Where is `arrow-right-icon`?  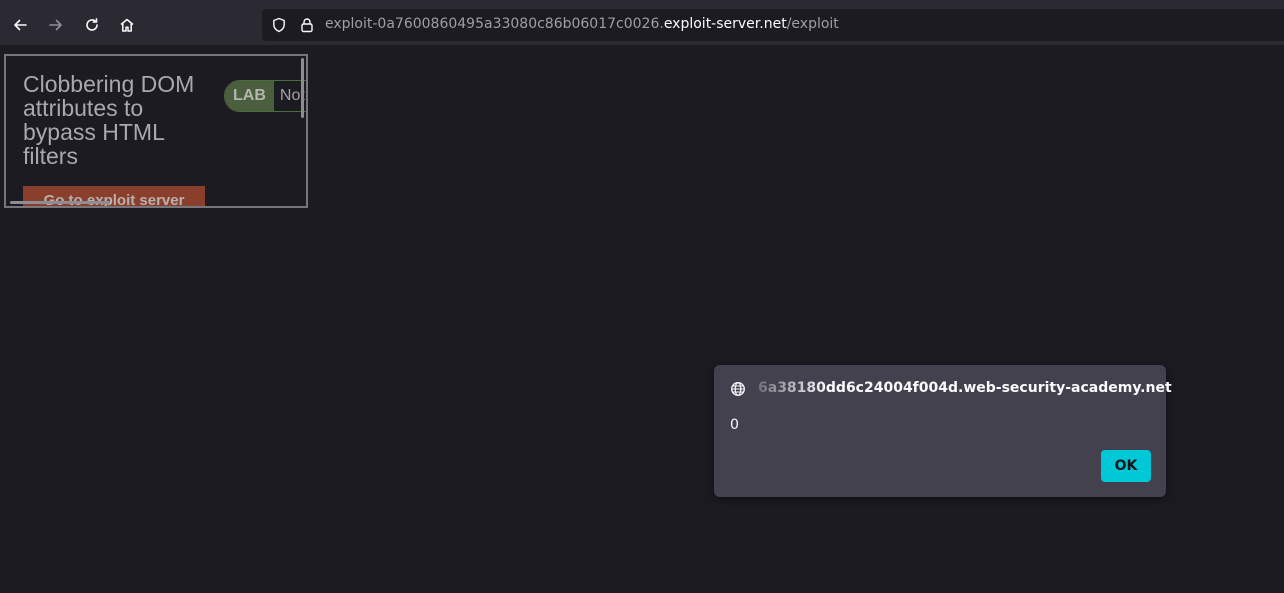 arrow-right-icon is located at coordinates (55, 25).